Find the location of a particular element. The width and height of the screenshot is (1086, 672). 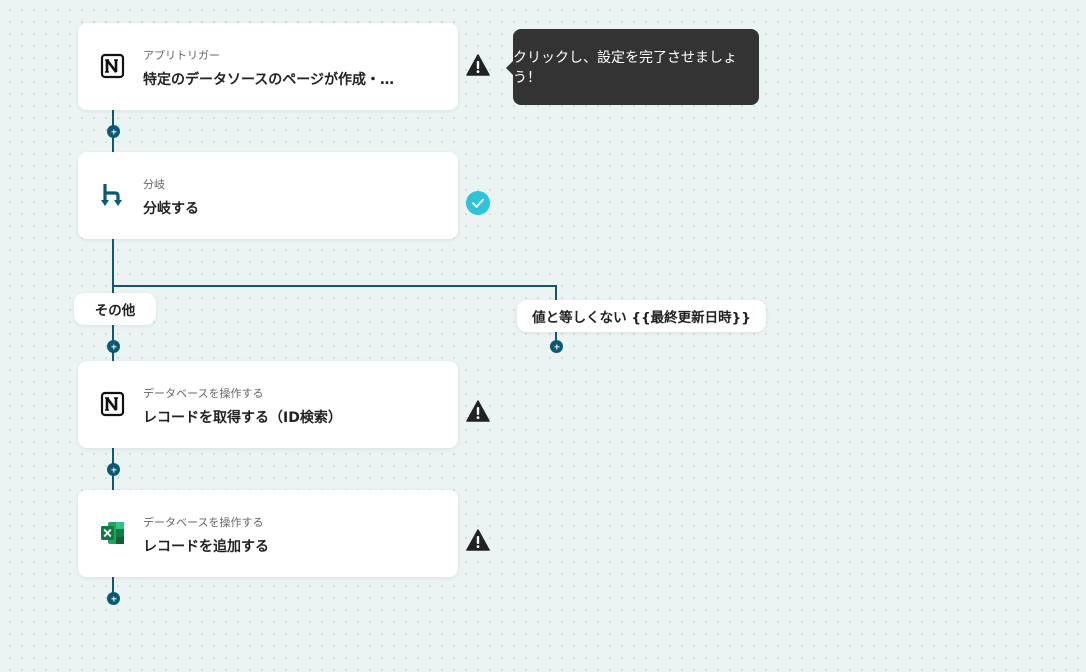

excel-icon is located at coordinates (113, 533).